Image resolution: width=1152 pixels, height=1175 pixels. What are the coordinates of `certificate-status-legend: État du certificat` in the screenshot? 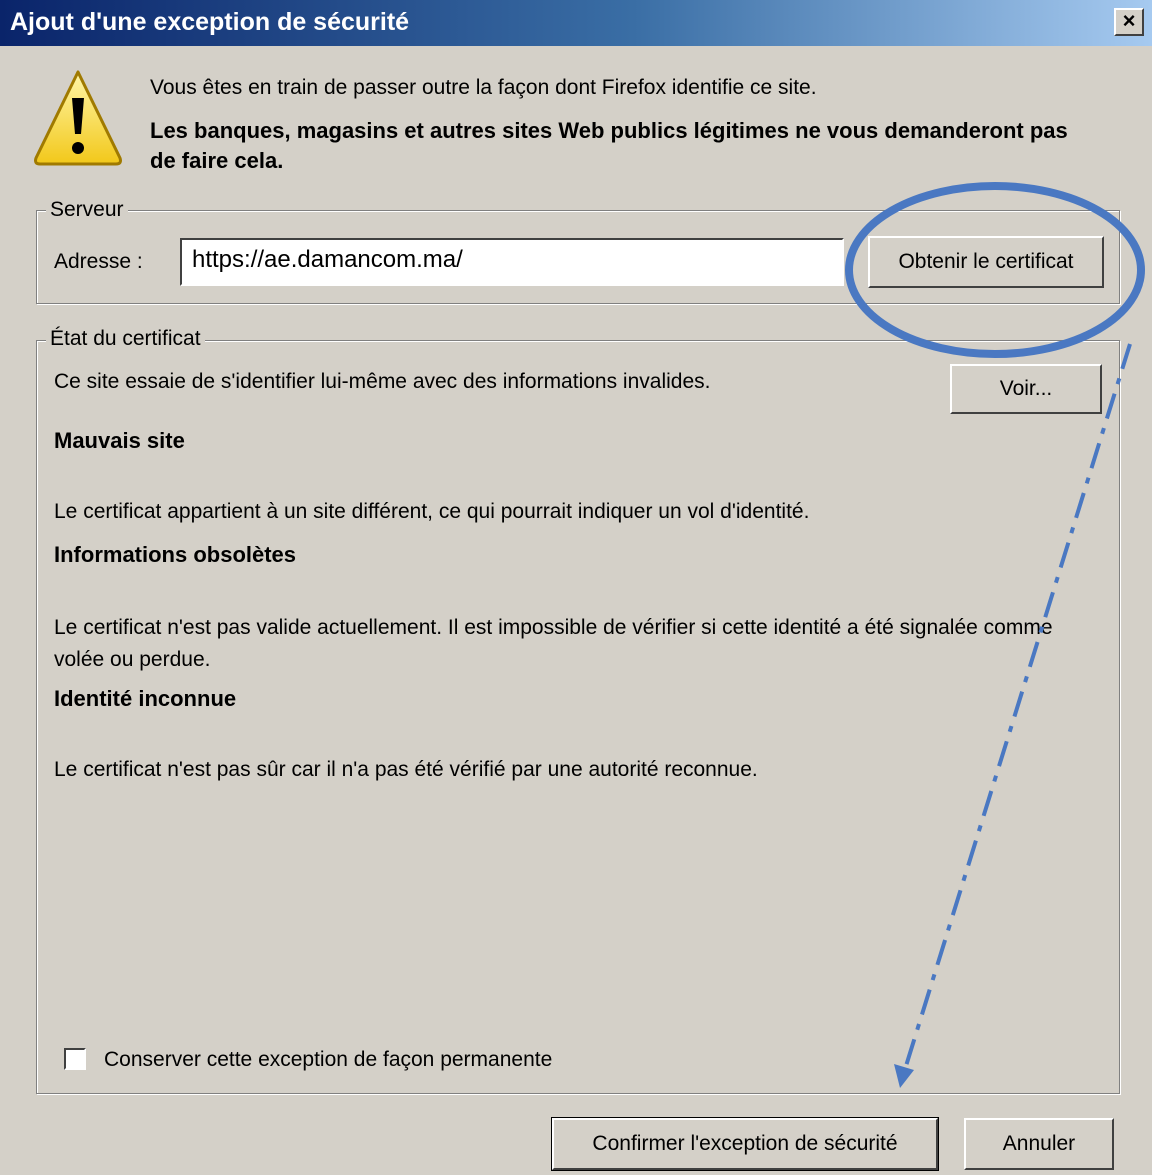 It's located at (125, 339).